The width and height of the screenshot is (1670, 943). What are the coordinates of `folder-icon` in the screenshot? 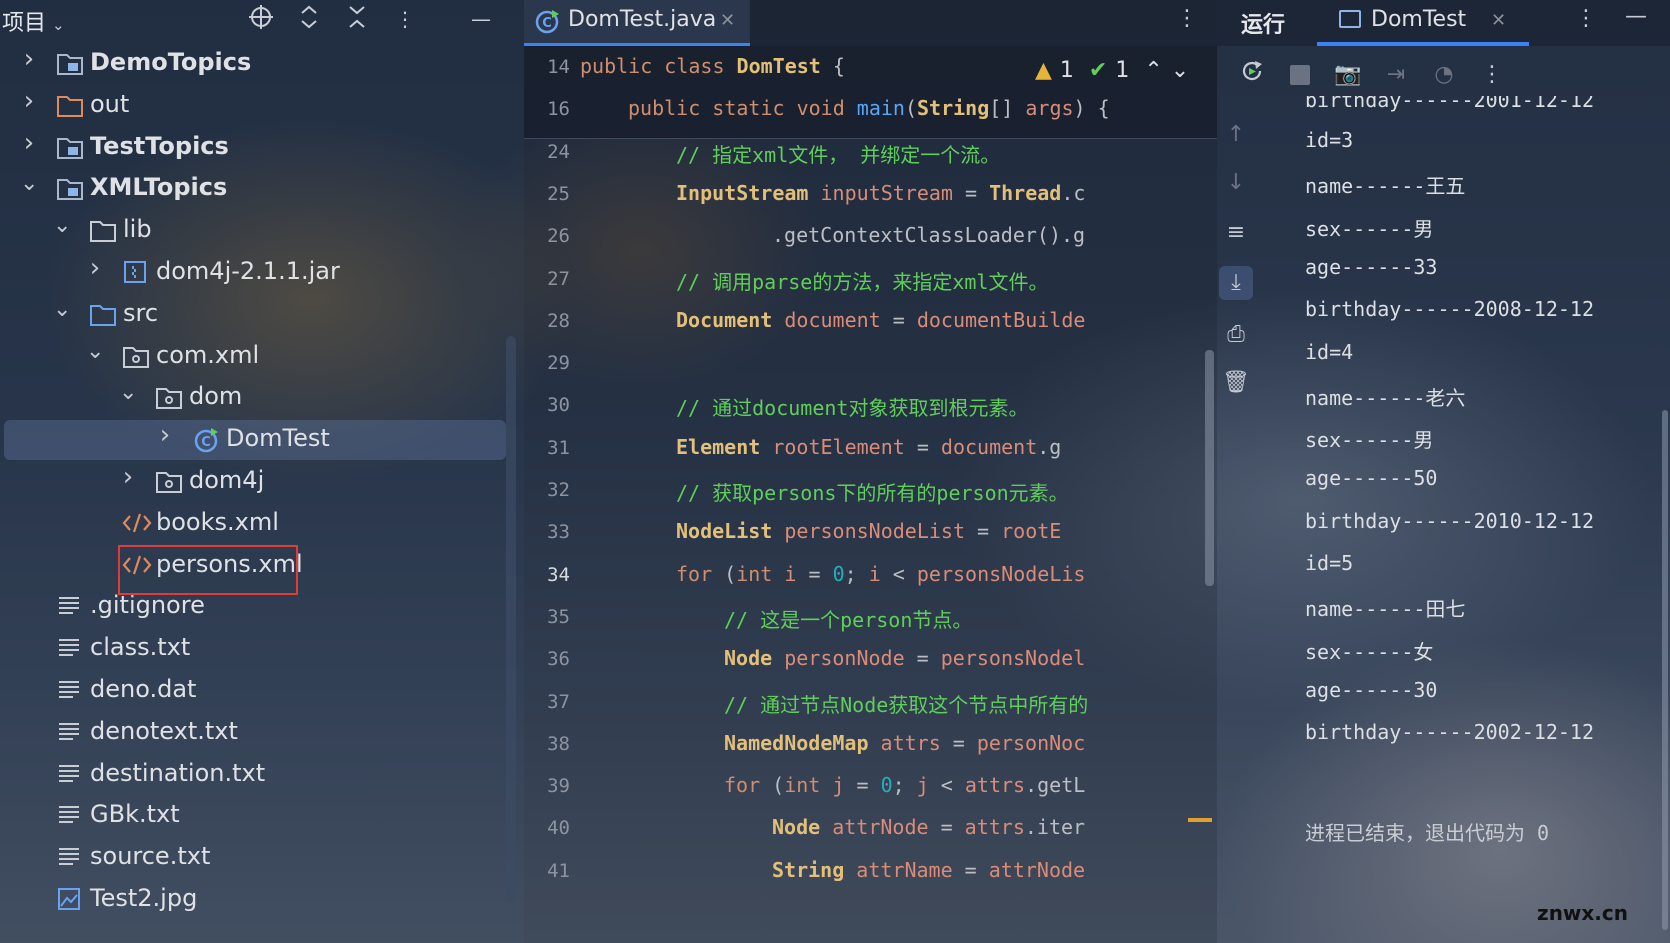 It's located at (103, 231).